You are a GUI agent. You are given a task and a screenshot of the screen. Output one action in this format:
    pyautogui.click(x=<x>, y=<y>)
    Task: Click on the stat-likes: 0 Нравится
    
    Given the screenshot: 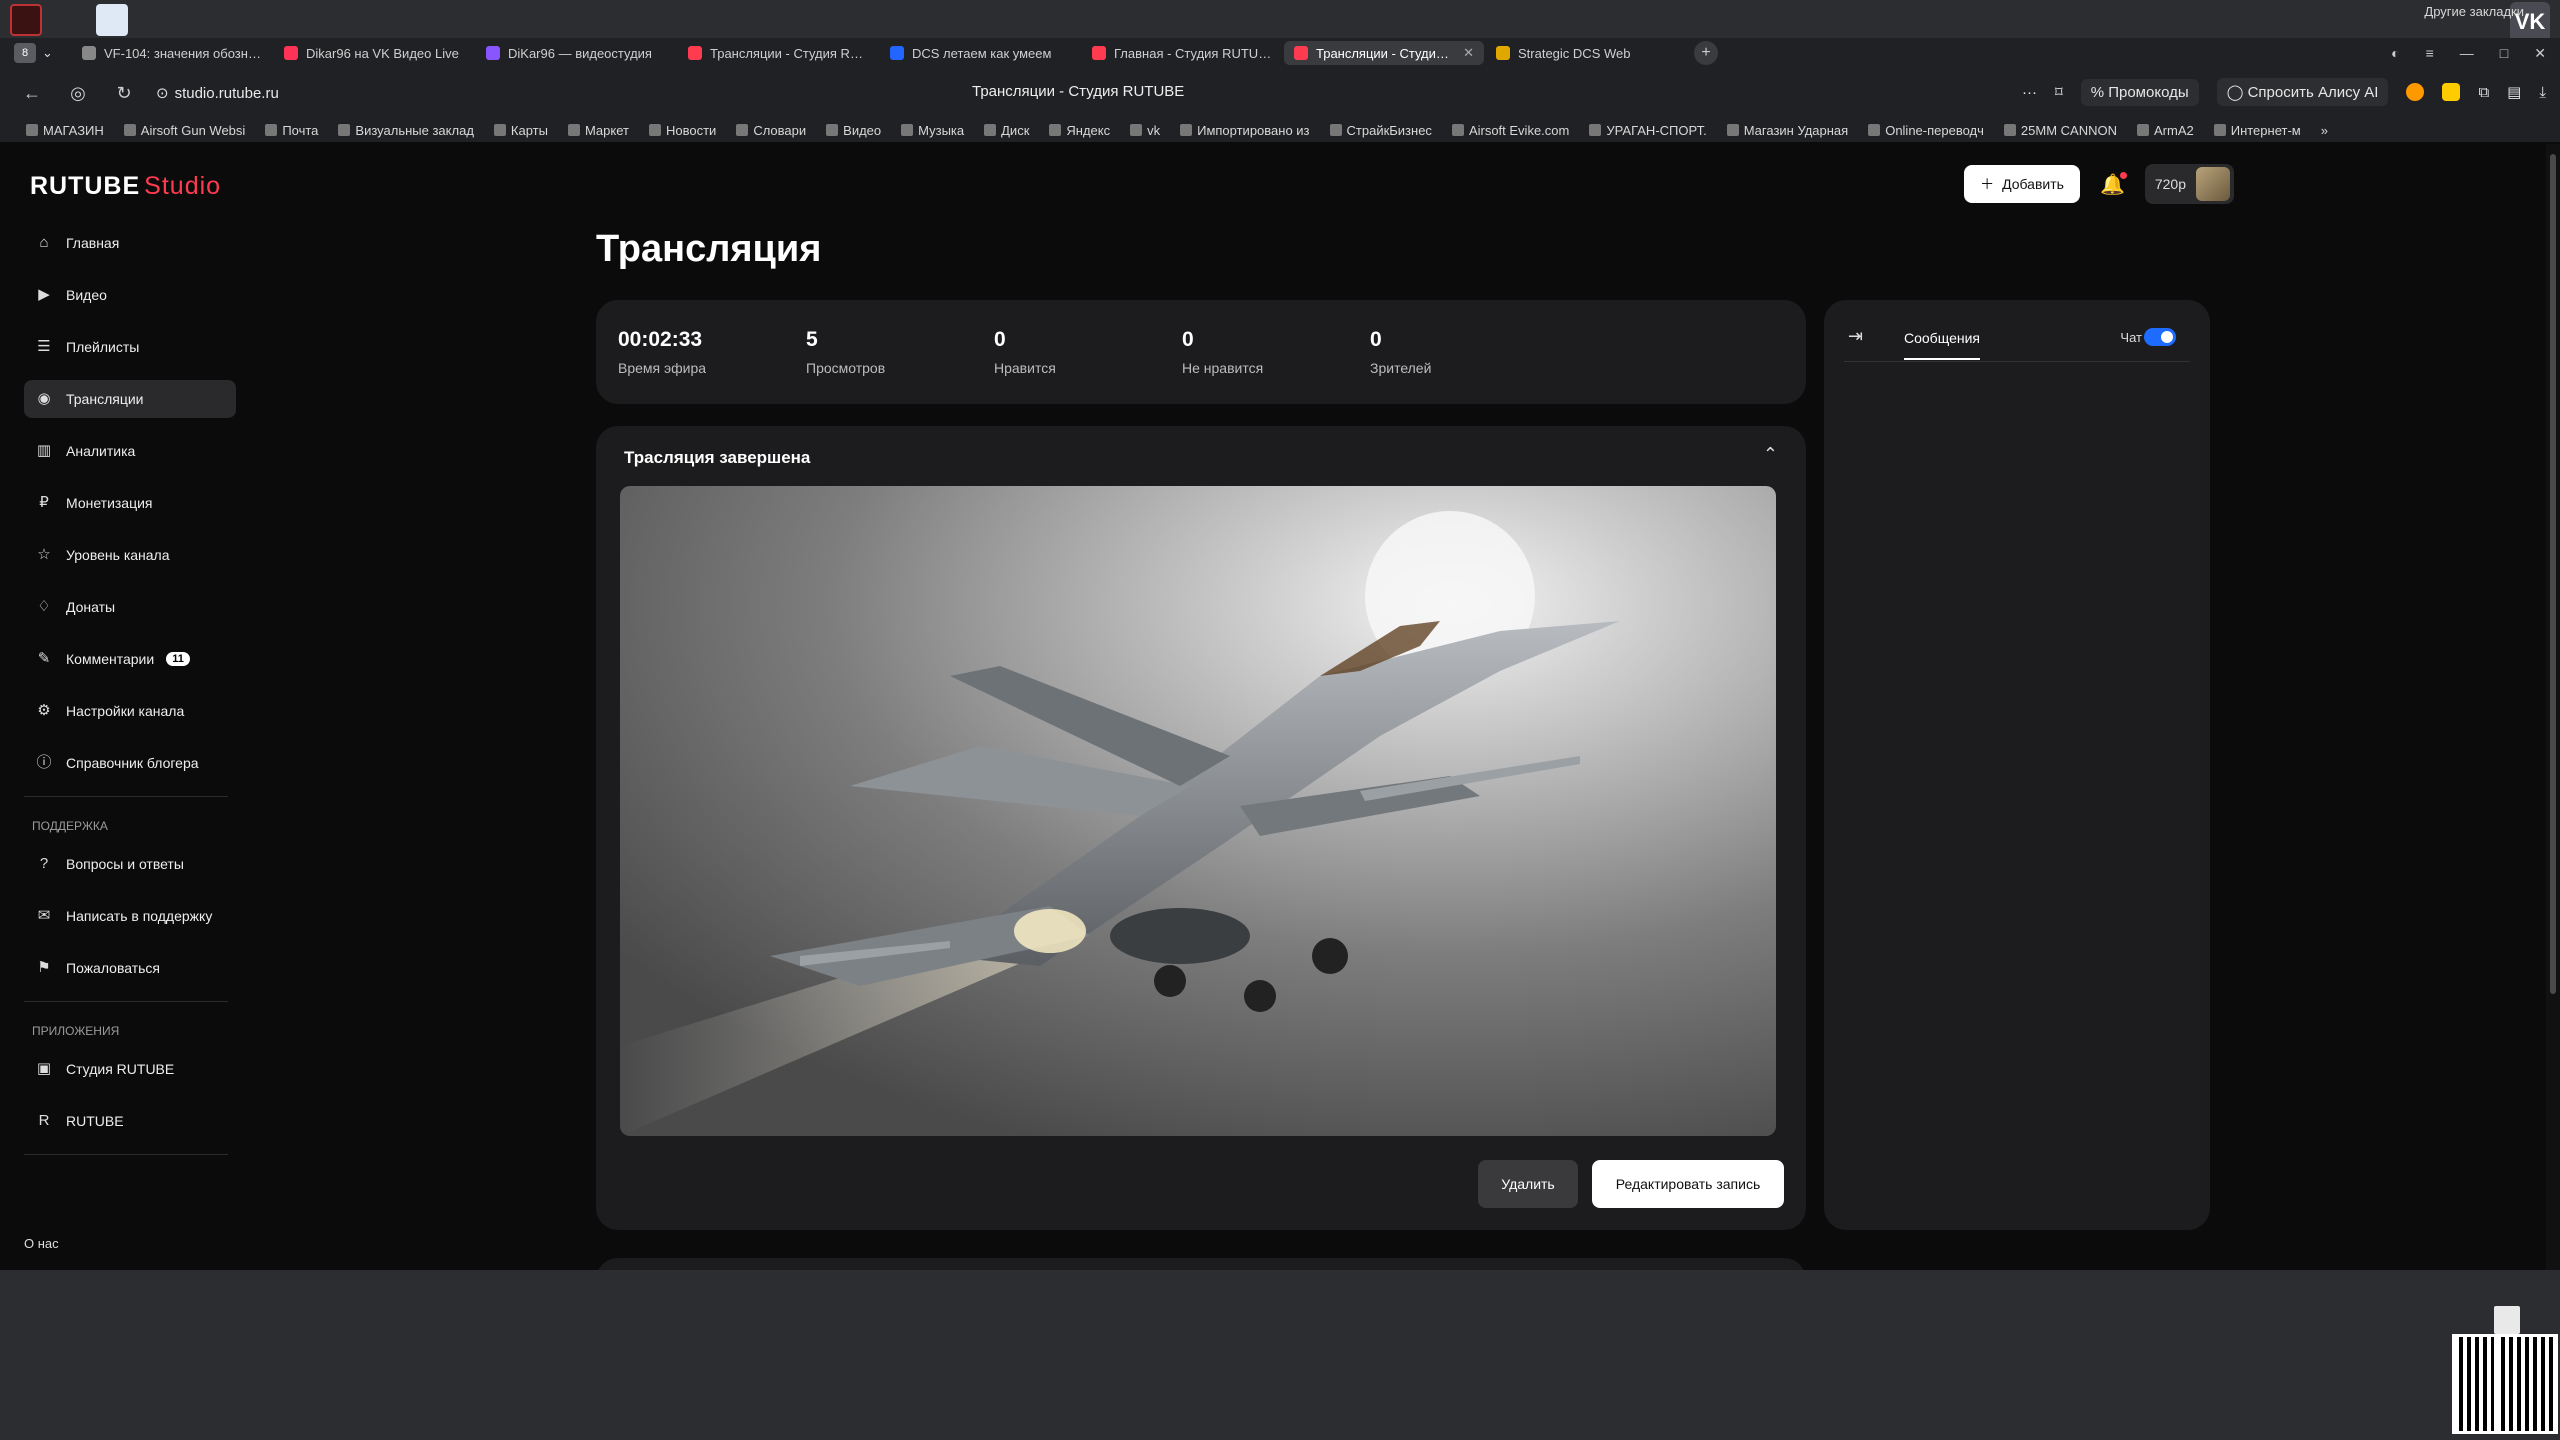 What is the action you would take?
    pyautogui.click(x=1025, y=352)
    